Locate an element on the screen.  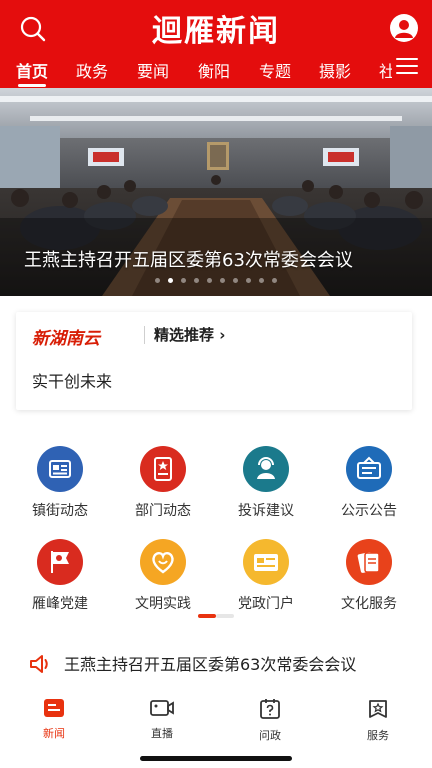
xinhunan-cloud-logo: 新湖南云 is located at coordinates (66, 339).